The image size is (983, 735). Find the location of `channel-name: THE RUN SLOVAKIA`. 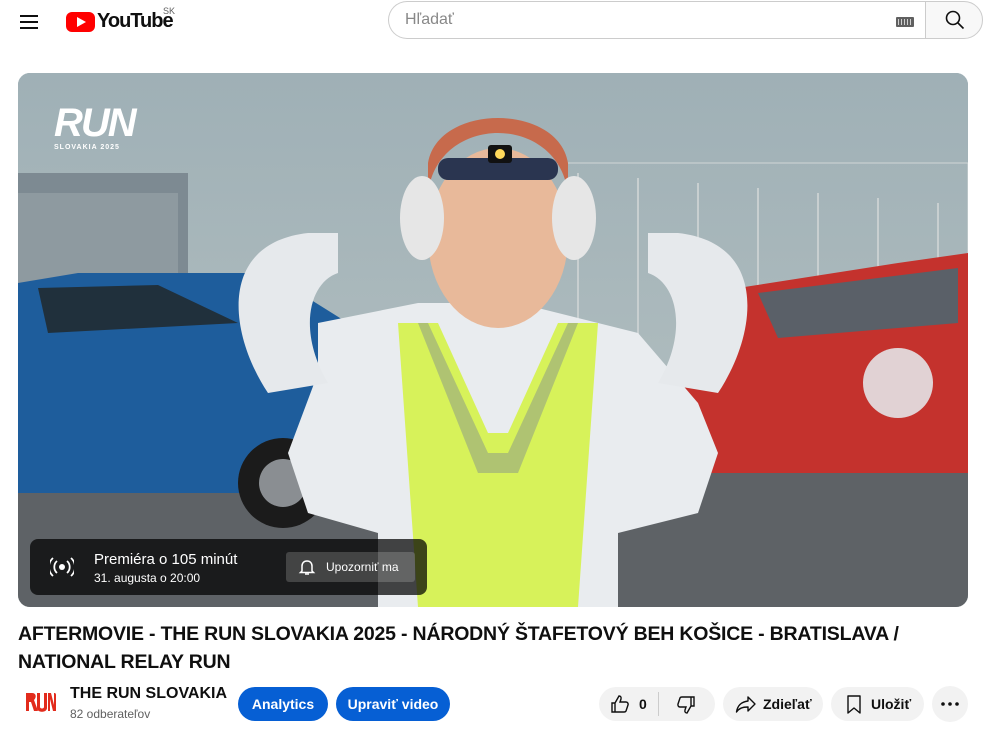

channel-name: THE RUN SLOVAKIA is located at coordinates (148, 694).